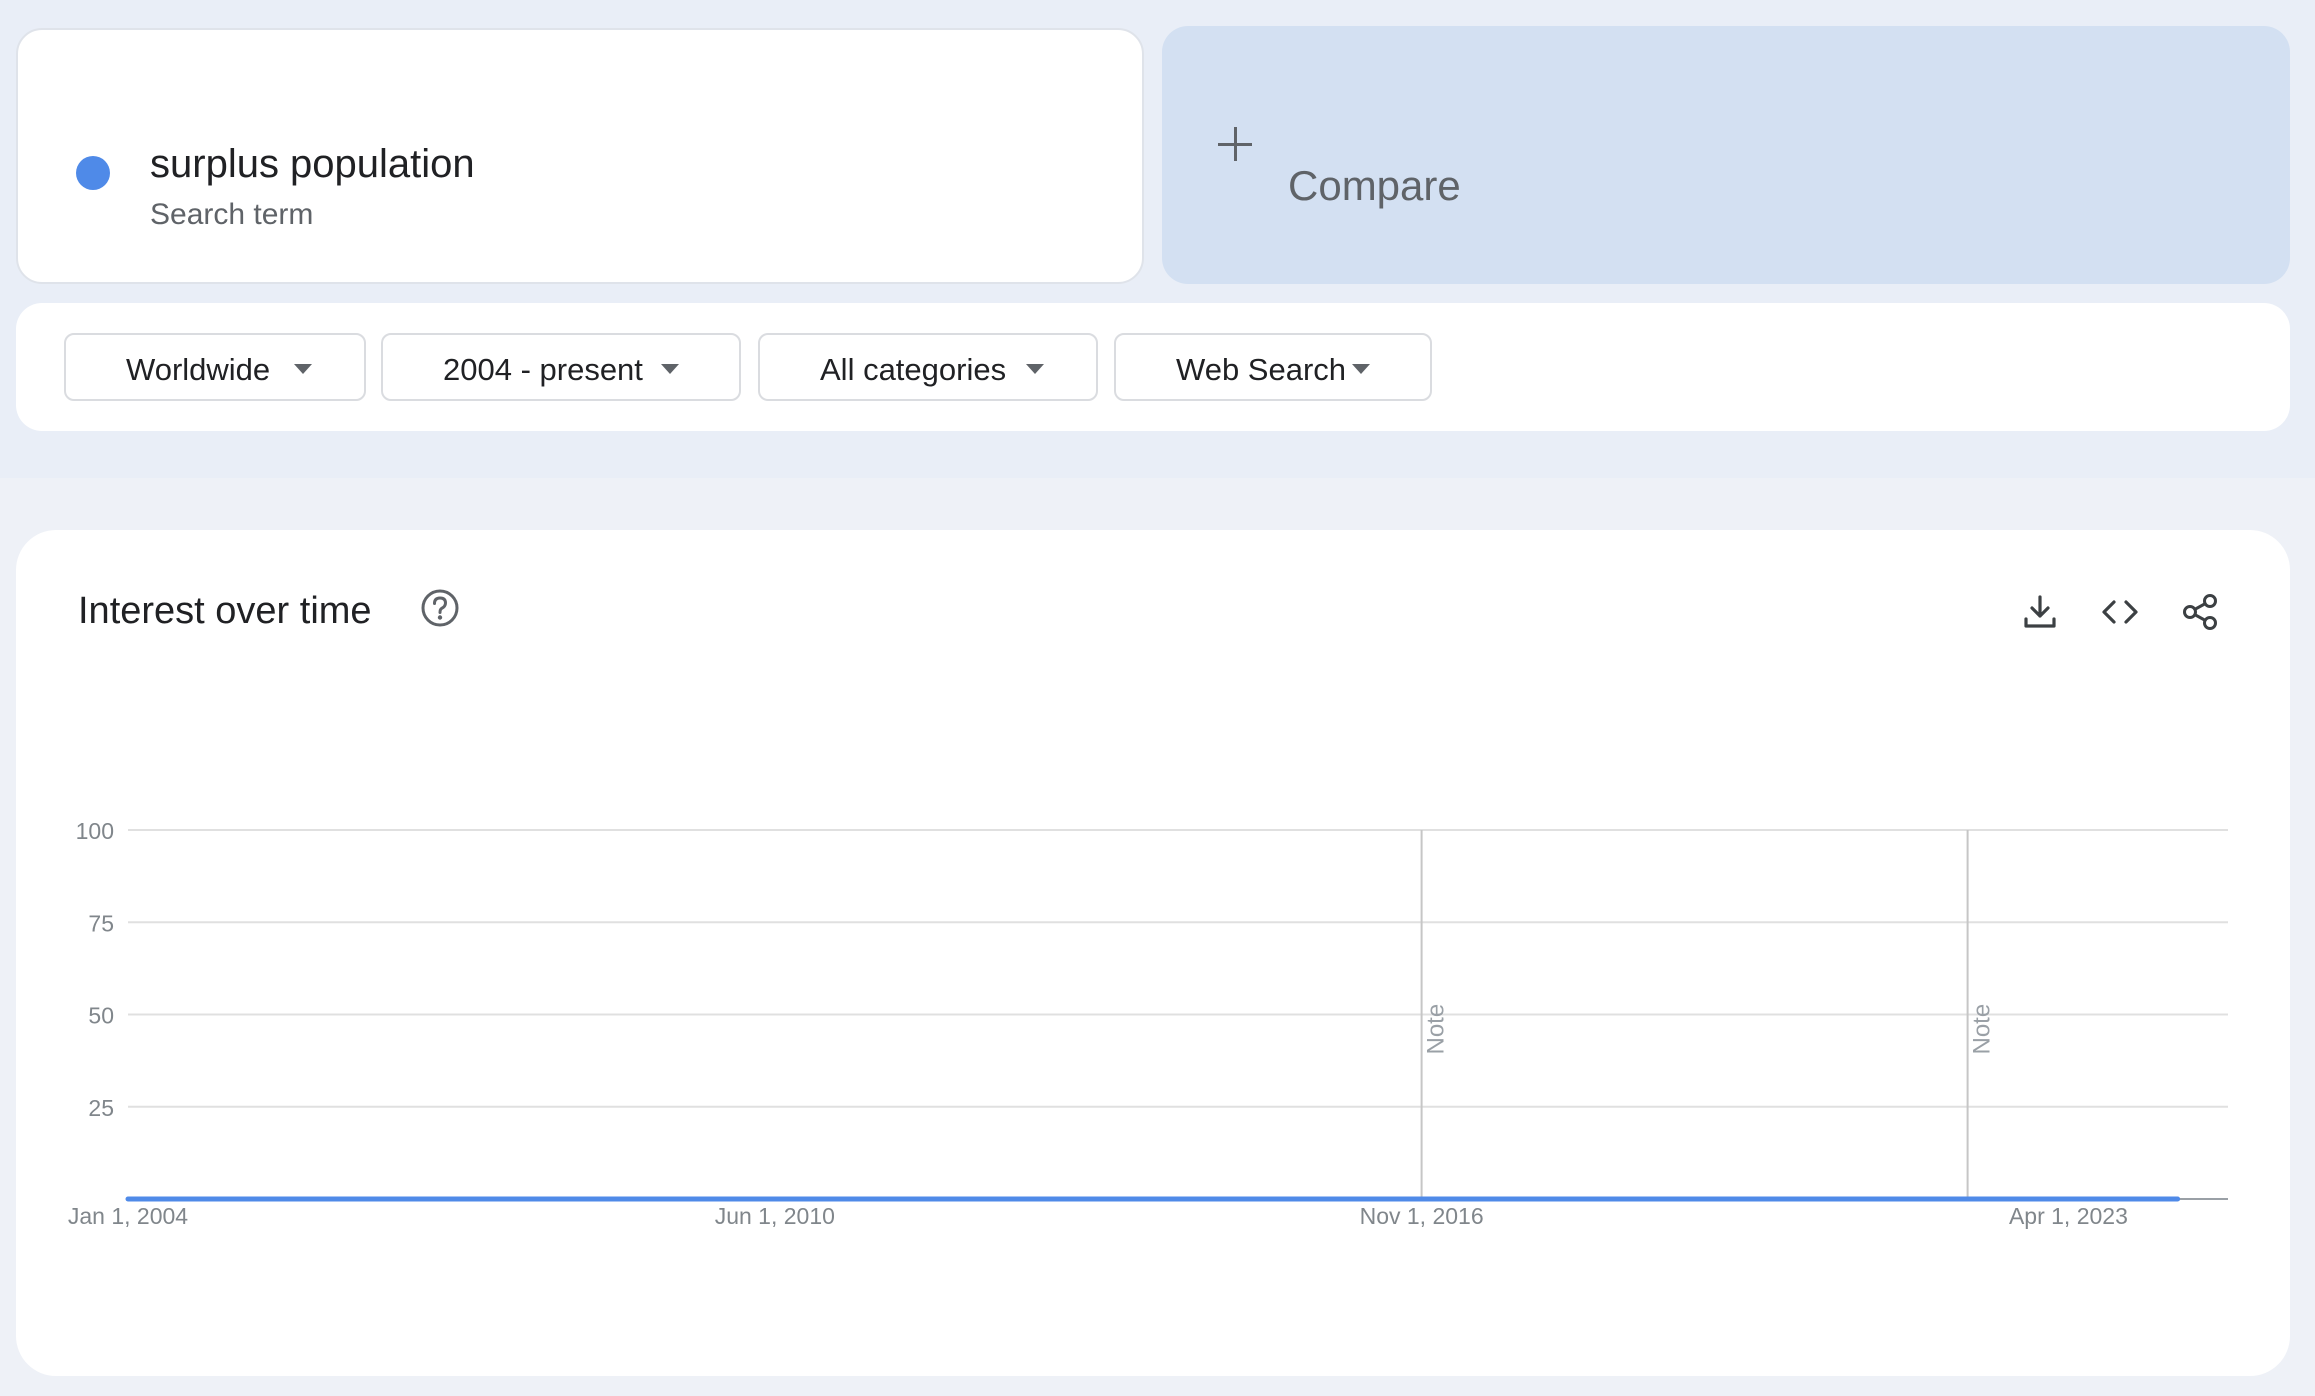  What do you see at coordinates (775, 1216) in the screenshot?
I see `x-tick-label-1: Jun 1, 2010` at bounding box center [775, 1216].